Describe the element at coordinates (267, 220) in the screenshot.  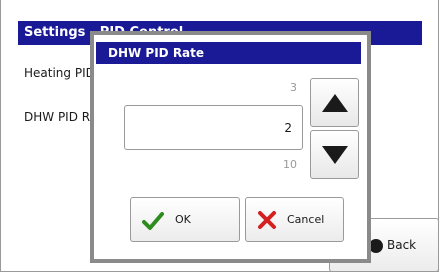
I see `x-icon` at that location.